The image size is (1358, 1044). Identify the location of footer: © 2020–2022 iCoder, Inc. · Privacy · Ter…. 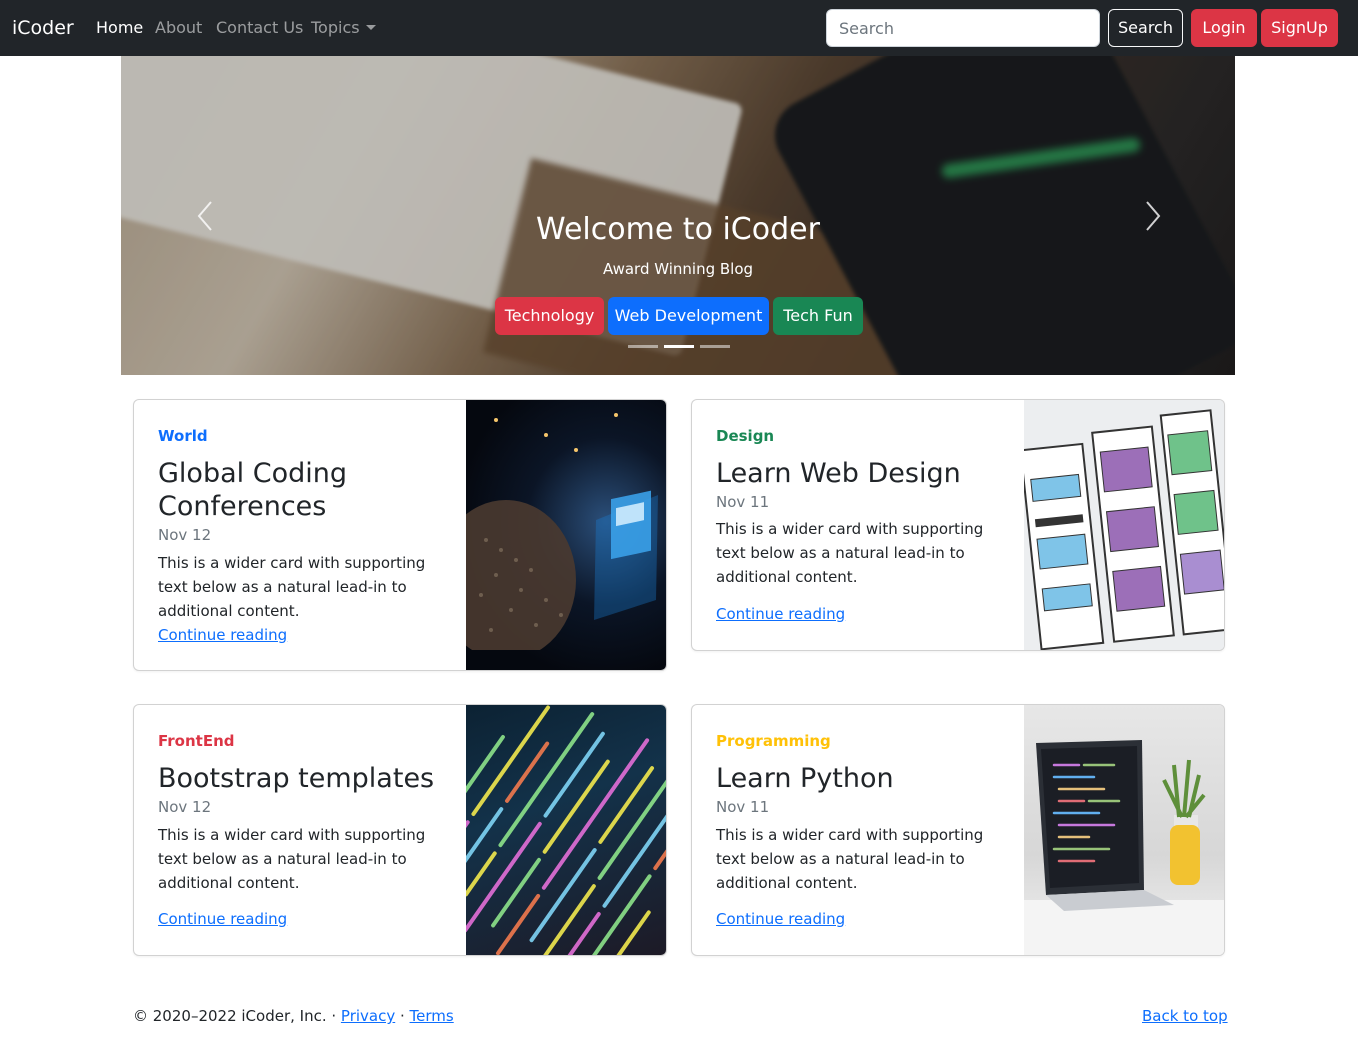
(293, 1016).